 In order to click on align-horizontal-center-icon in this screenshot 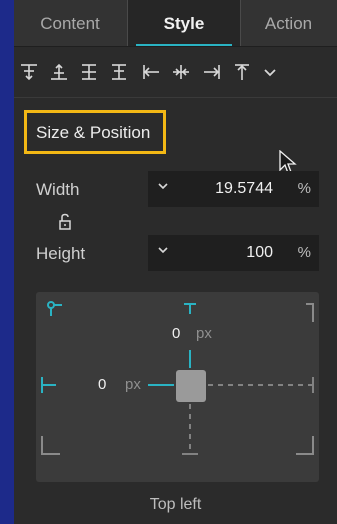, I will do `click(181, 72)`.